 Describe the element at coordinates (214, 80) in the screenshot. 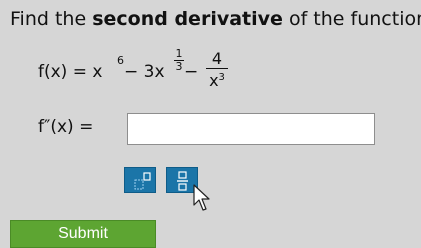

I see `denominator-base: x` at that location.